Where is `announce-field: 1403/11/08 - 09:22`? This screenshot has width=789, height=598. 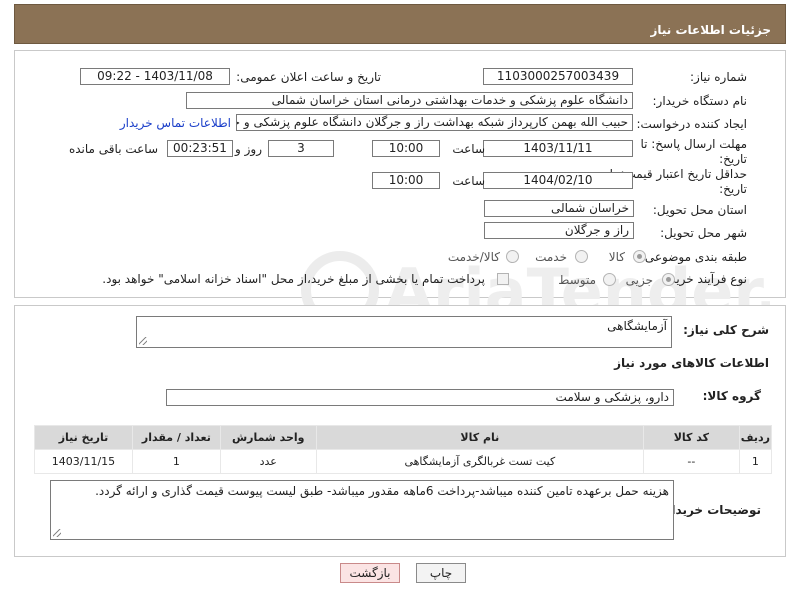
announce-field: 1403/11/08 - 09:22 is located at coordinates (155, 76).